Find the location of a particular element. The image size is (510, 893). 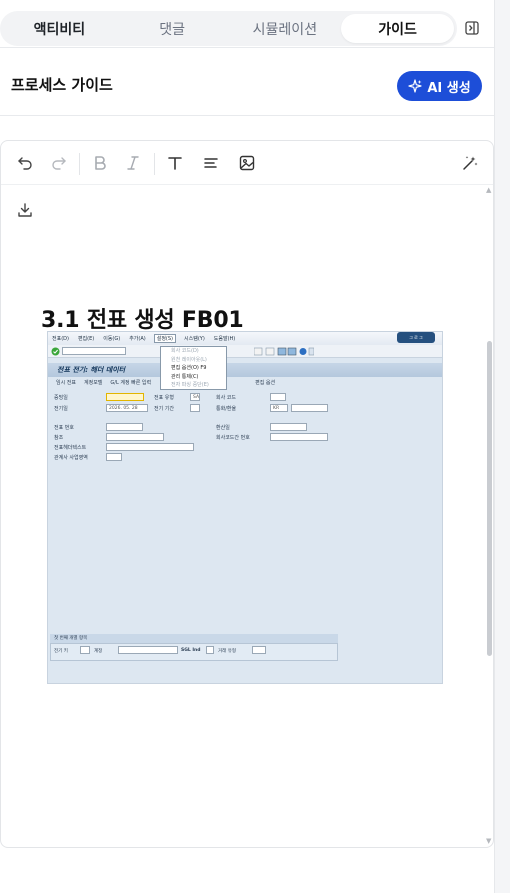

sap-doc-number-field is located at coordinates (124, 427).